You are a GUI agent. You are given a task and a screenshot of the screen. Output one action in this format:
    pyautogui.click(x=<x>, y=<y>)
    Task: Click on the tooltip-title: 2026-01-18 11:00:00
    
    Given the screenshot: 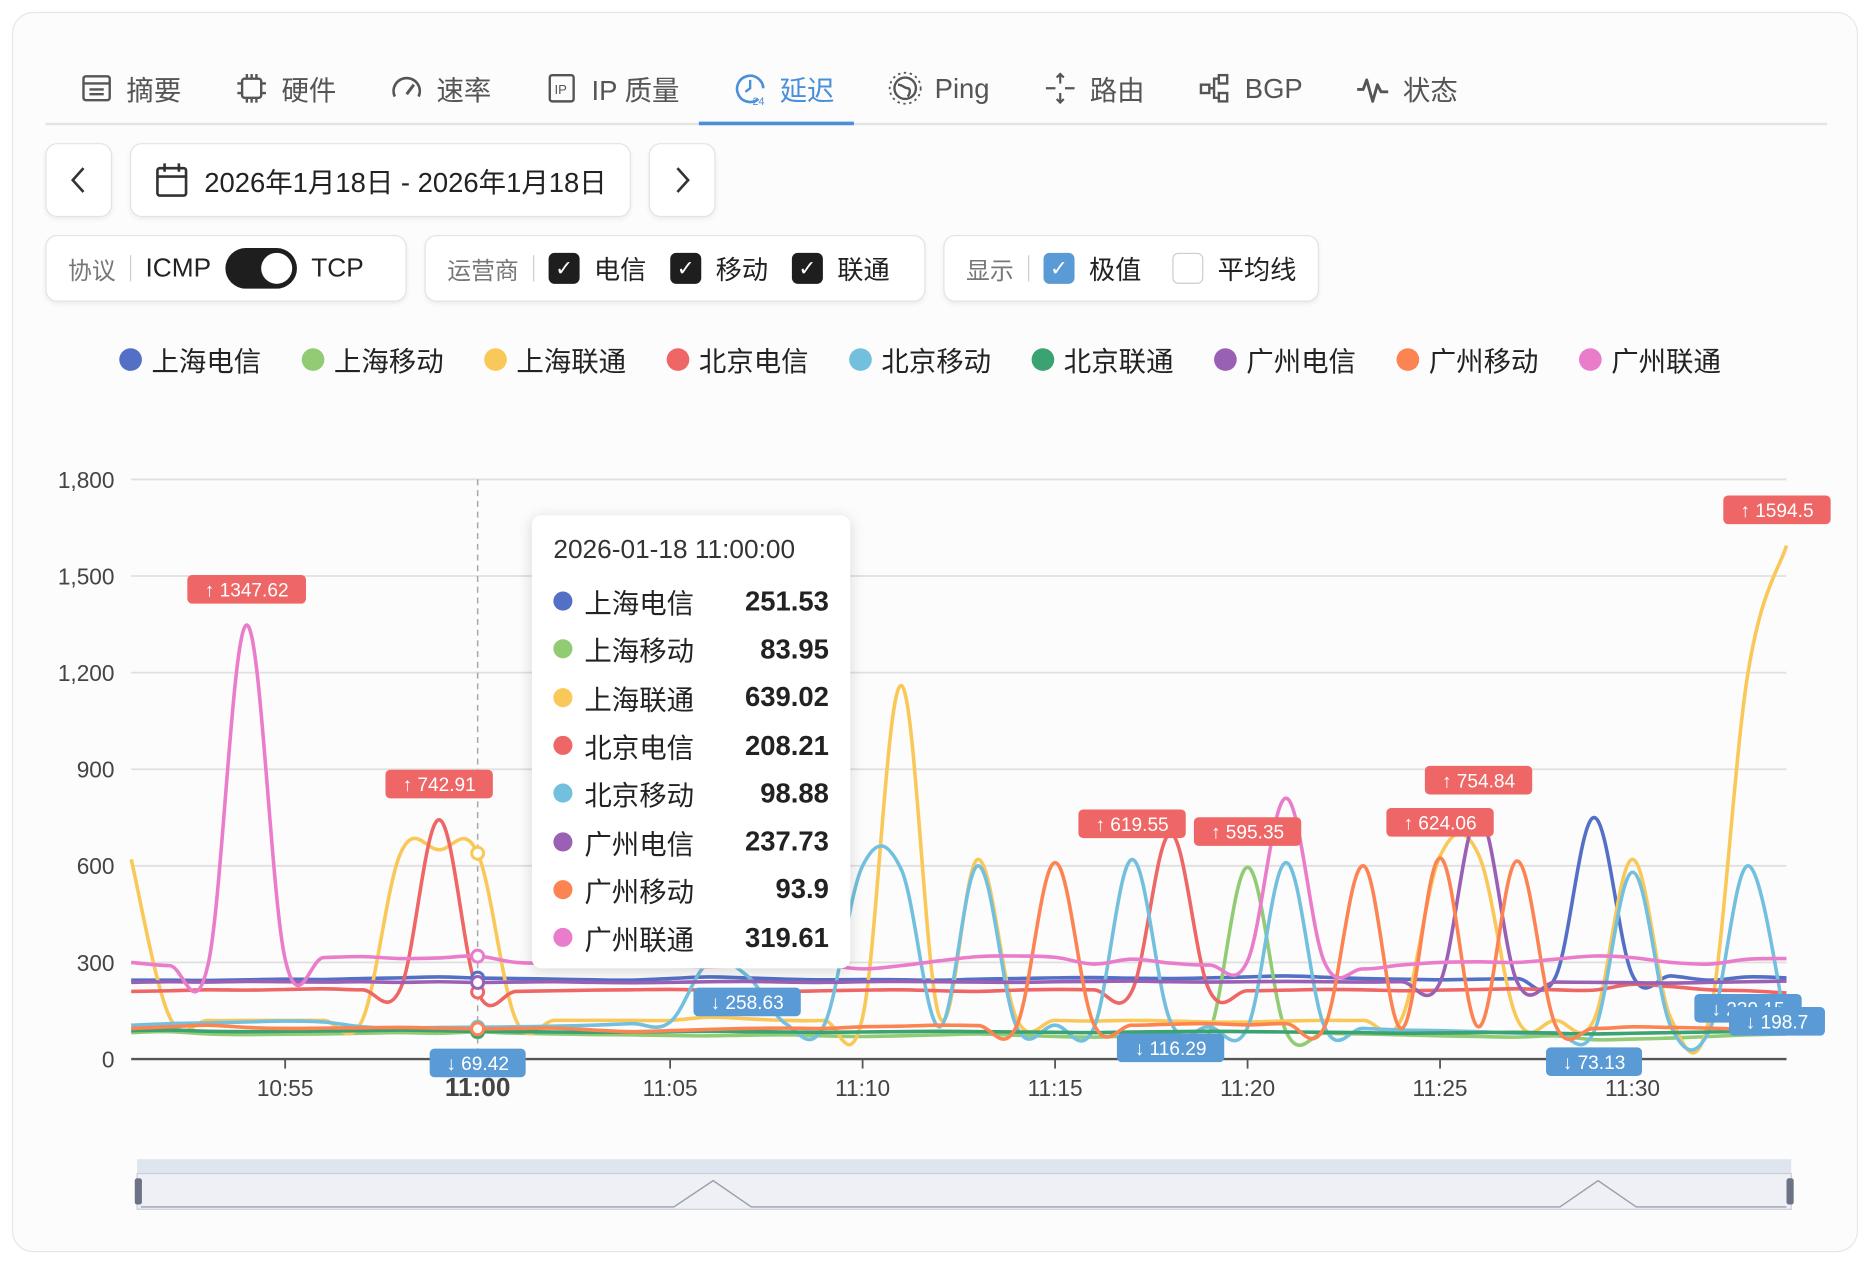 What is the action you would take?
    pyautogui.click(x=674, y=549)
    